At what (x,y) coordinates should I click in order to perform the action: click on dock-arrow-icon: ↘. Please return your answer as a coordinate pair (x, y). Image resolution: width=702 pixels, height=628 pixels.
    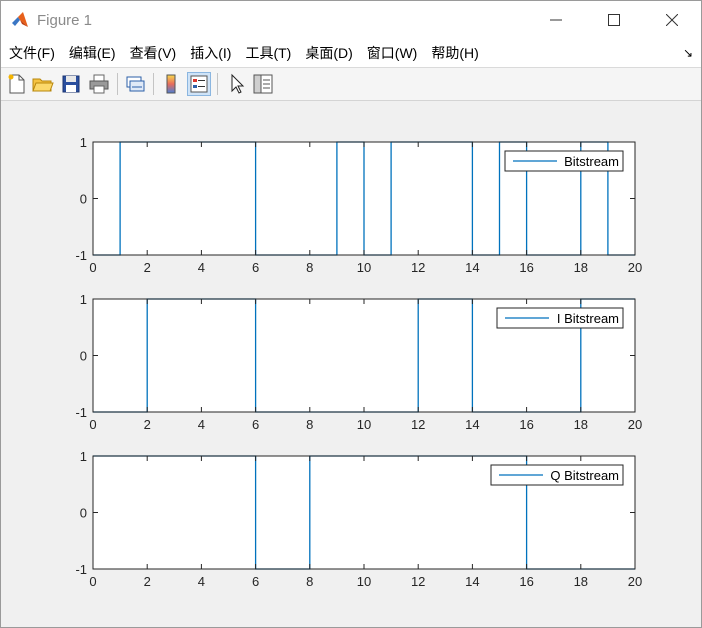
    Looking at the image, I should click on (688, 53).